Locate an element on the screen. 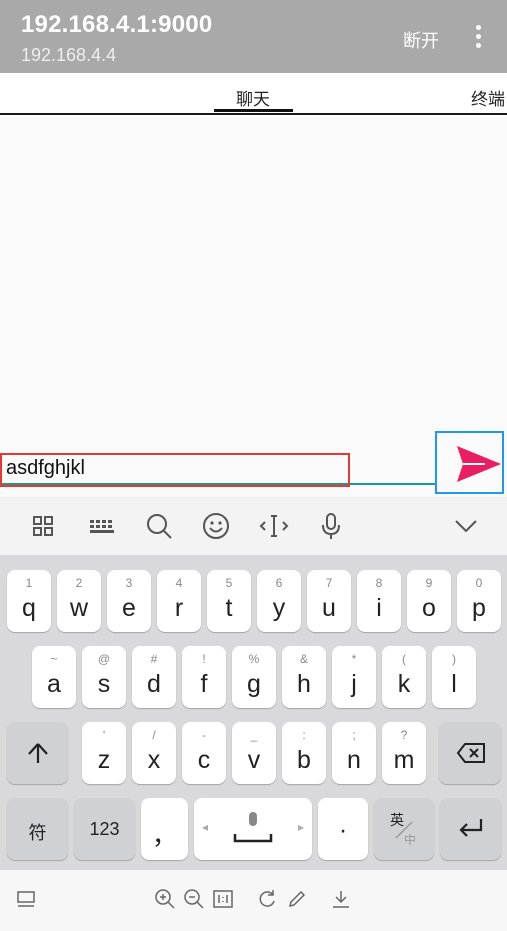 The image size is (507, 931). keyboard-icon is located at coordinates (102, 526).